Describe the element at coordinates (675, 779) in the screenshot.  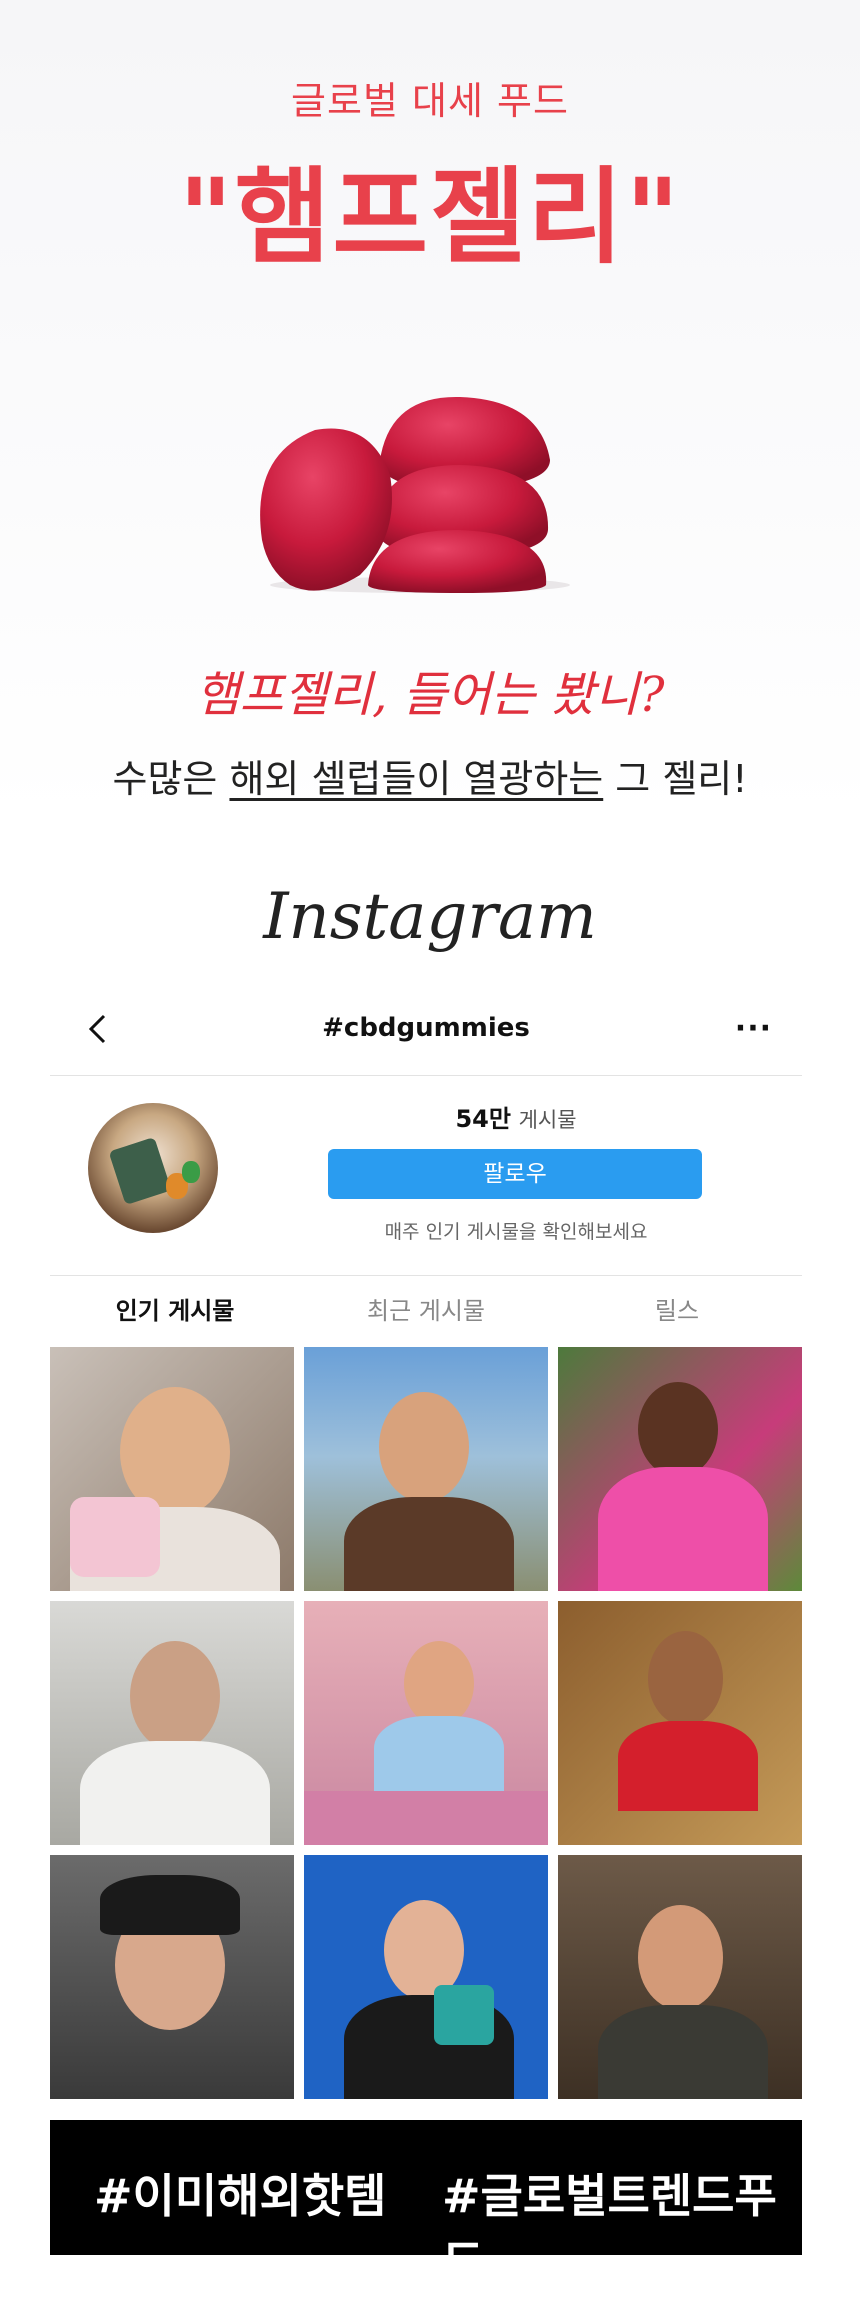
I see `tagline-suffix: 그 젤리!` at that location.